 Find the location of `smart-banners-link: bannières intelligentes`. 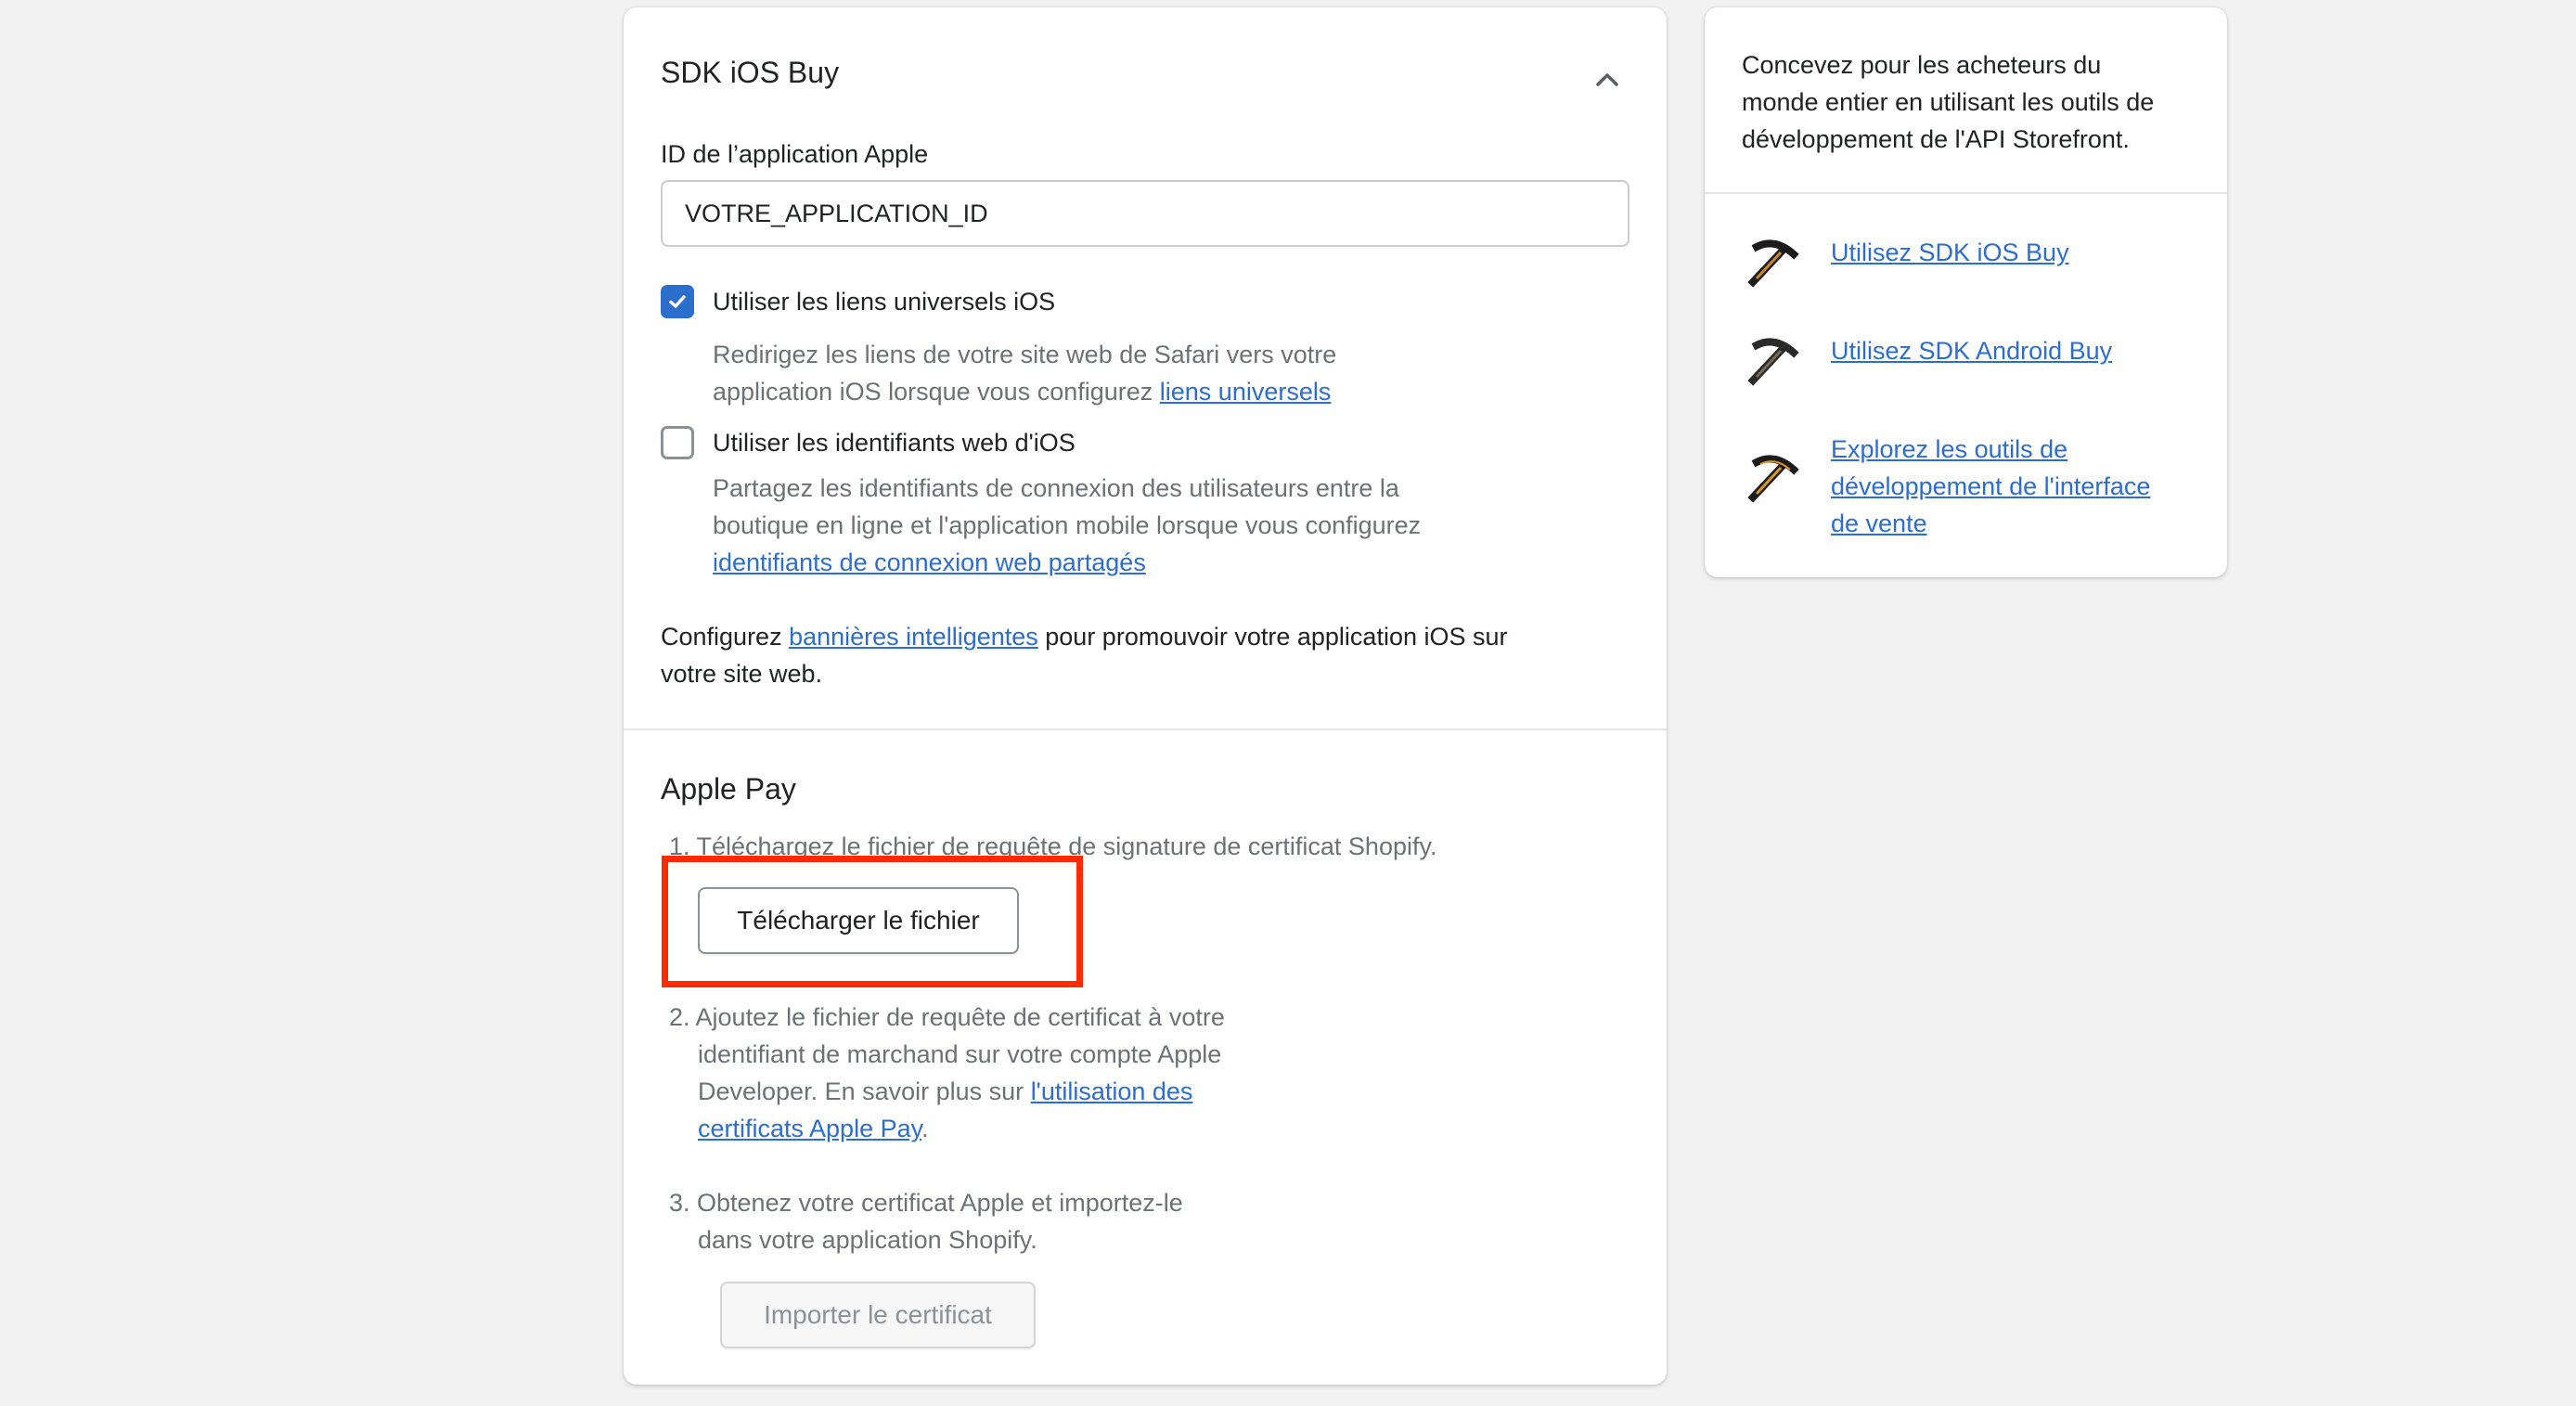

smart-banners-link: bannières intelligentes is located at coordinates (913, 637).